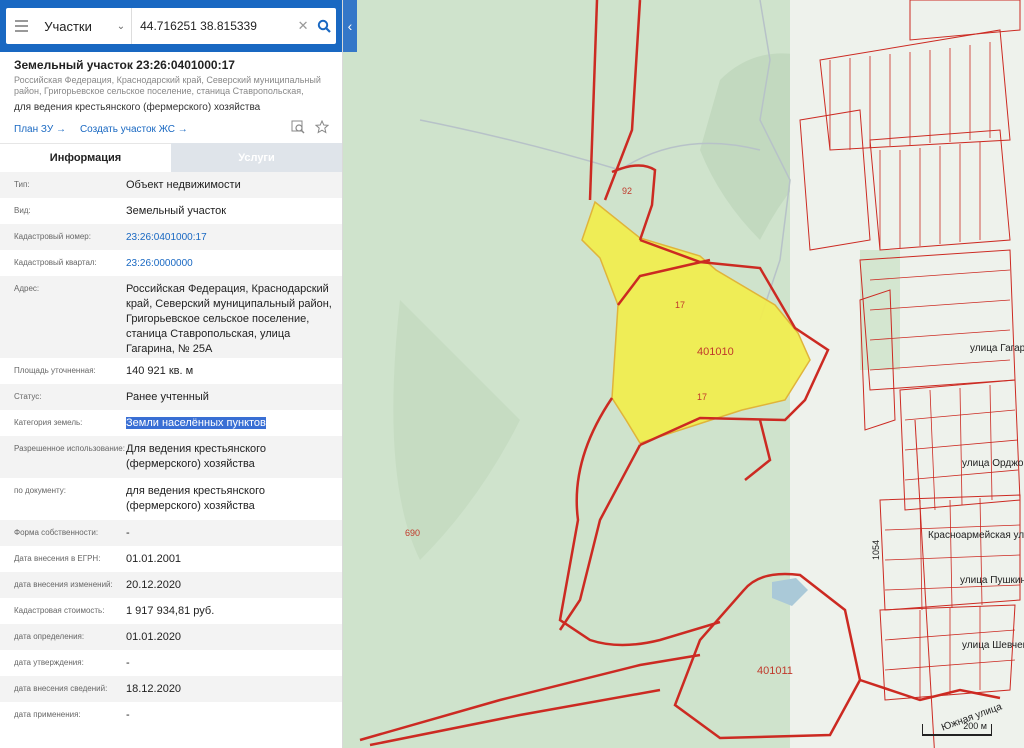  Describe the element at coordinates (957, 728) in the screenshot. I see `scale-bar: 200 м` at that location.